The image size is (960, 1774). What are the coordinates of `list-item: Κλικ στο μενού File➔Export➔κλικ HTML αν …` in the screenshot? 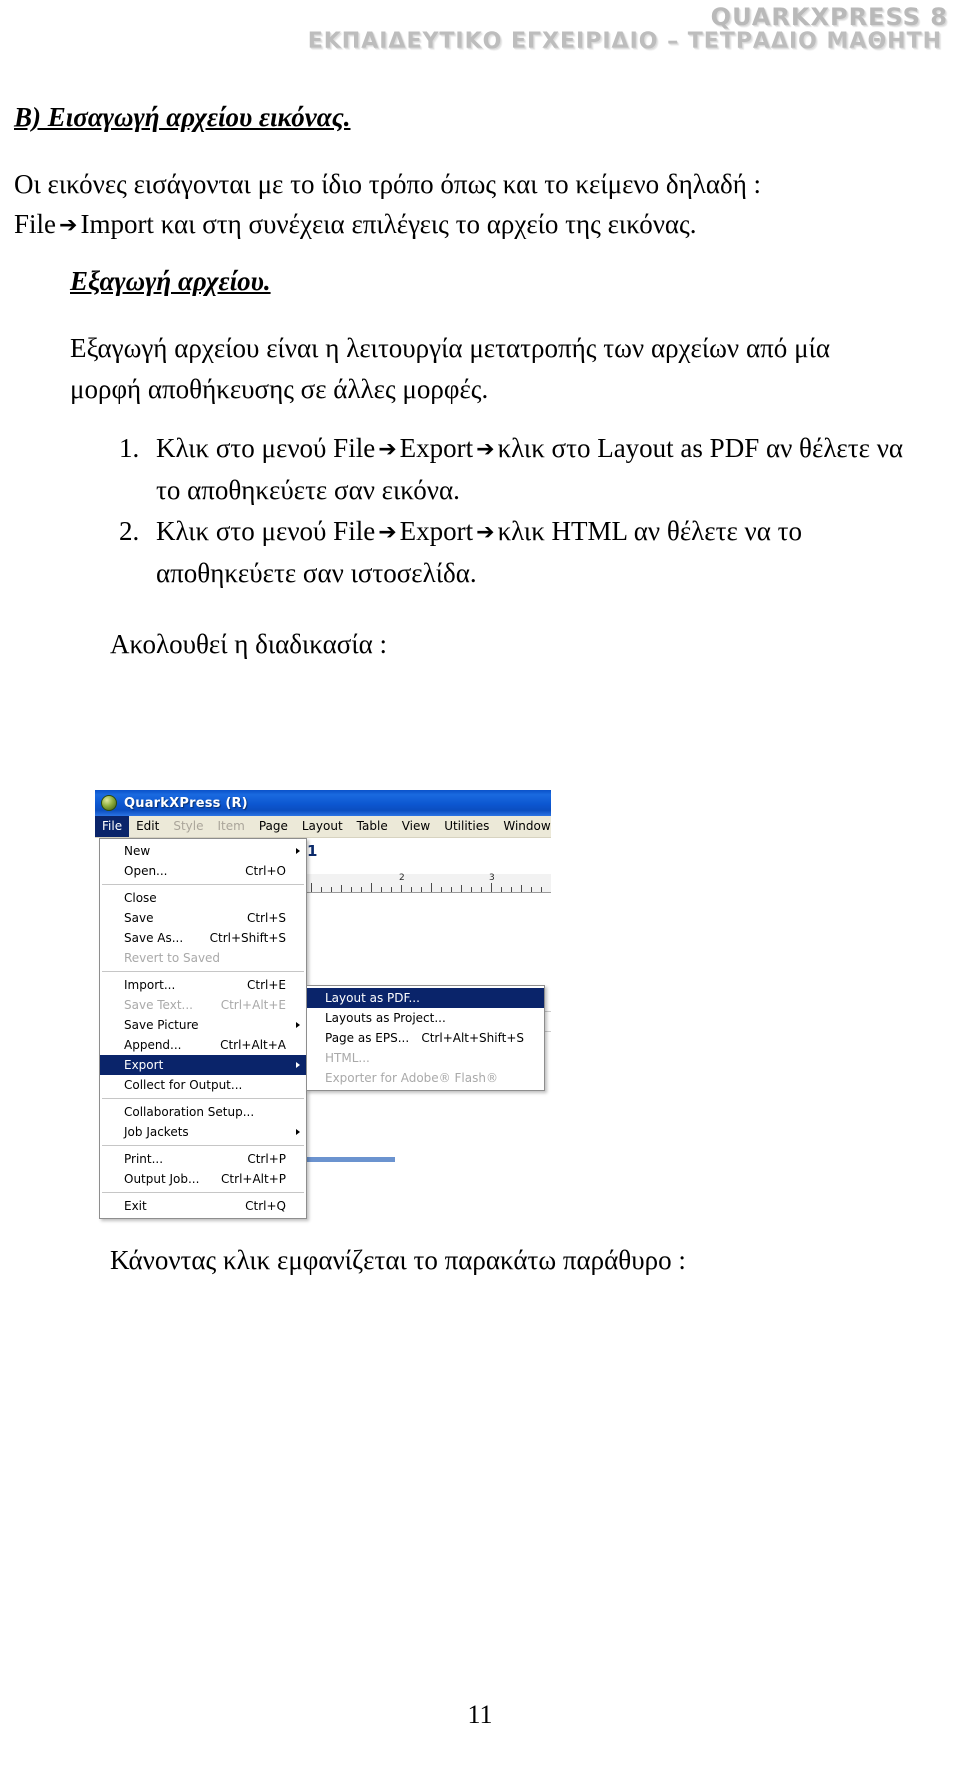 It's located at (538, 552).